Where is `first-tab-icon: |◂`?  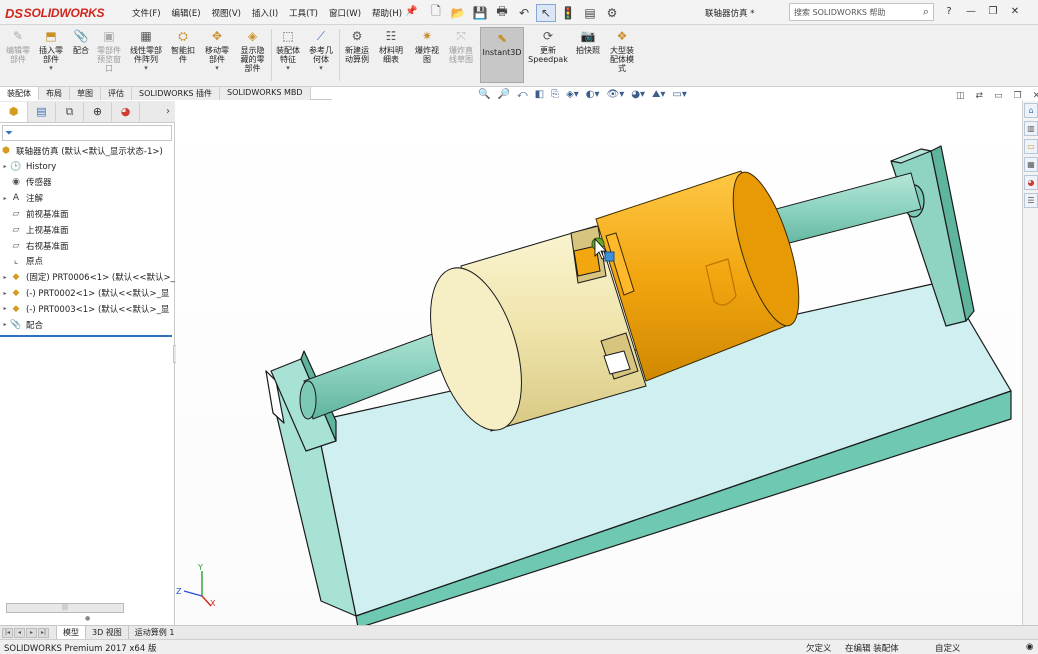
first-tab-icon: |◂ is located at coordinates (7, 632).